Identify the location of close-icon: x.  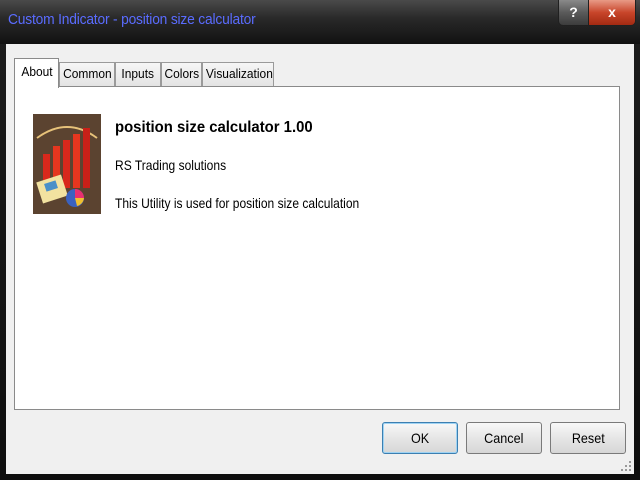
(612, 12).